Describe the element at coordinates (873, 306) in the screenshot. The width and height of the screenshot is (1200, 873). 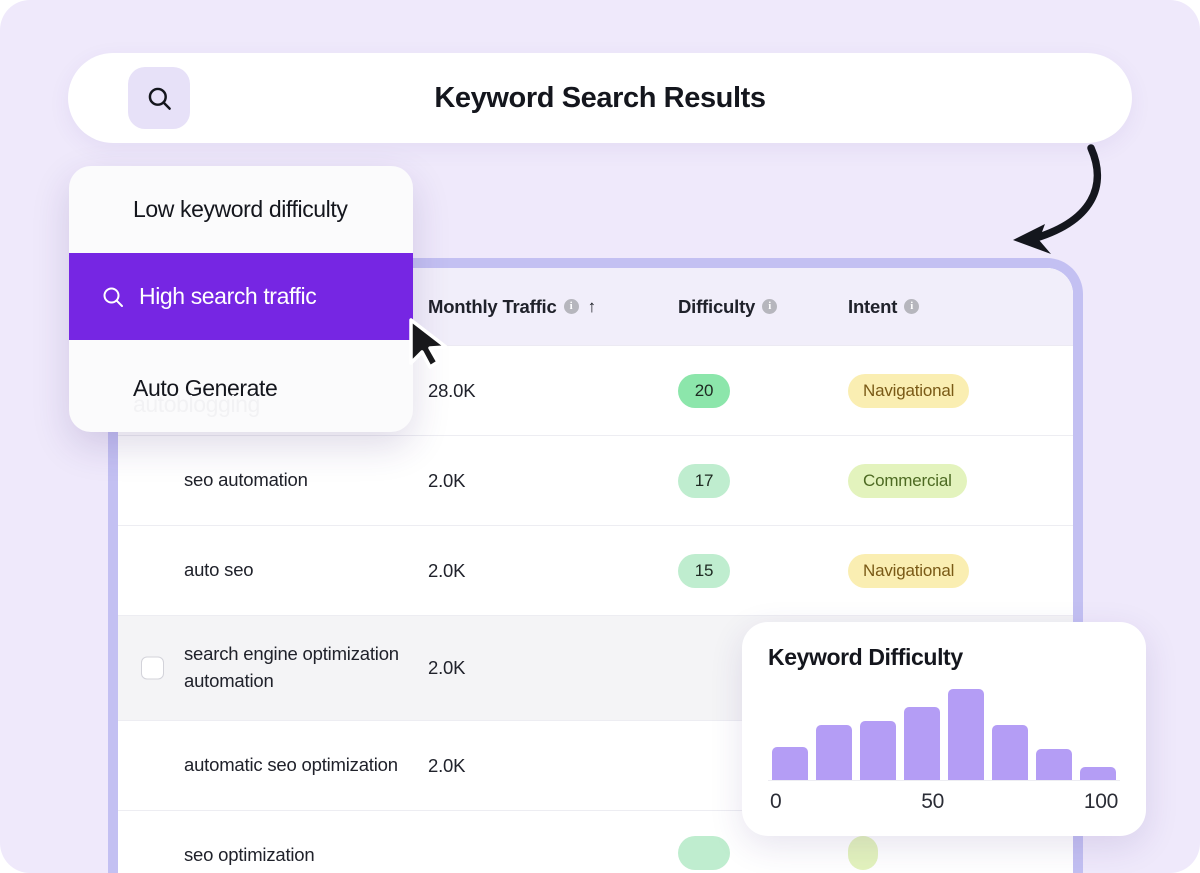
I see `column-header-intent-label: Intent` at that location.